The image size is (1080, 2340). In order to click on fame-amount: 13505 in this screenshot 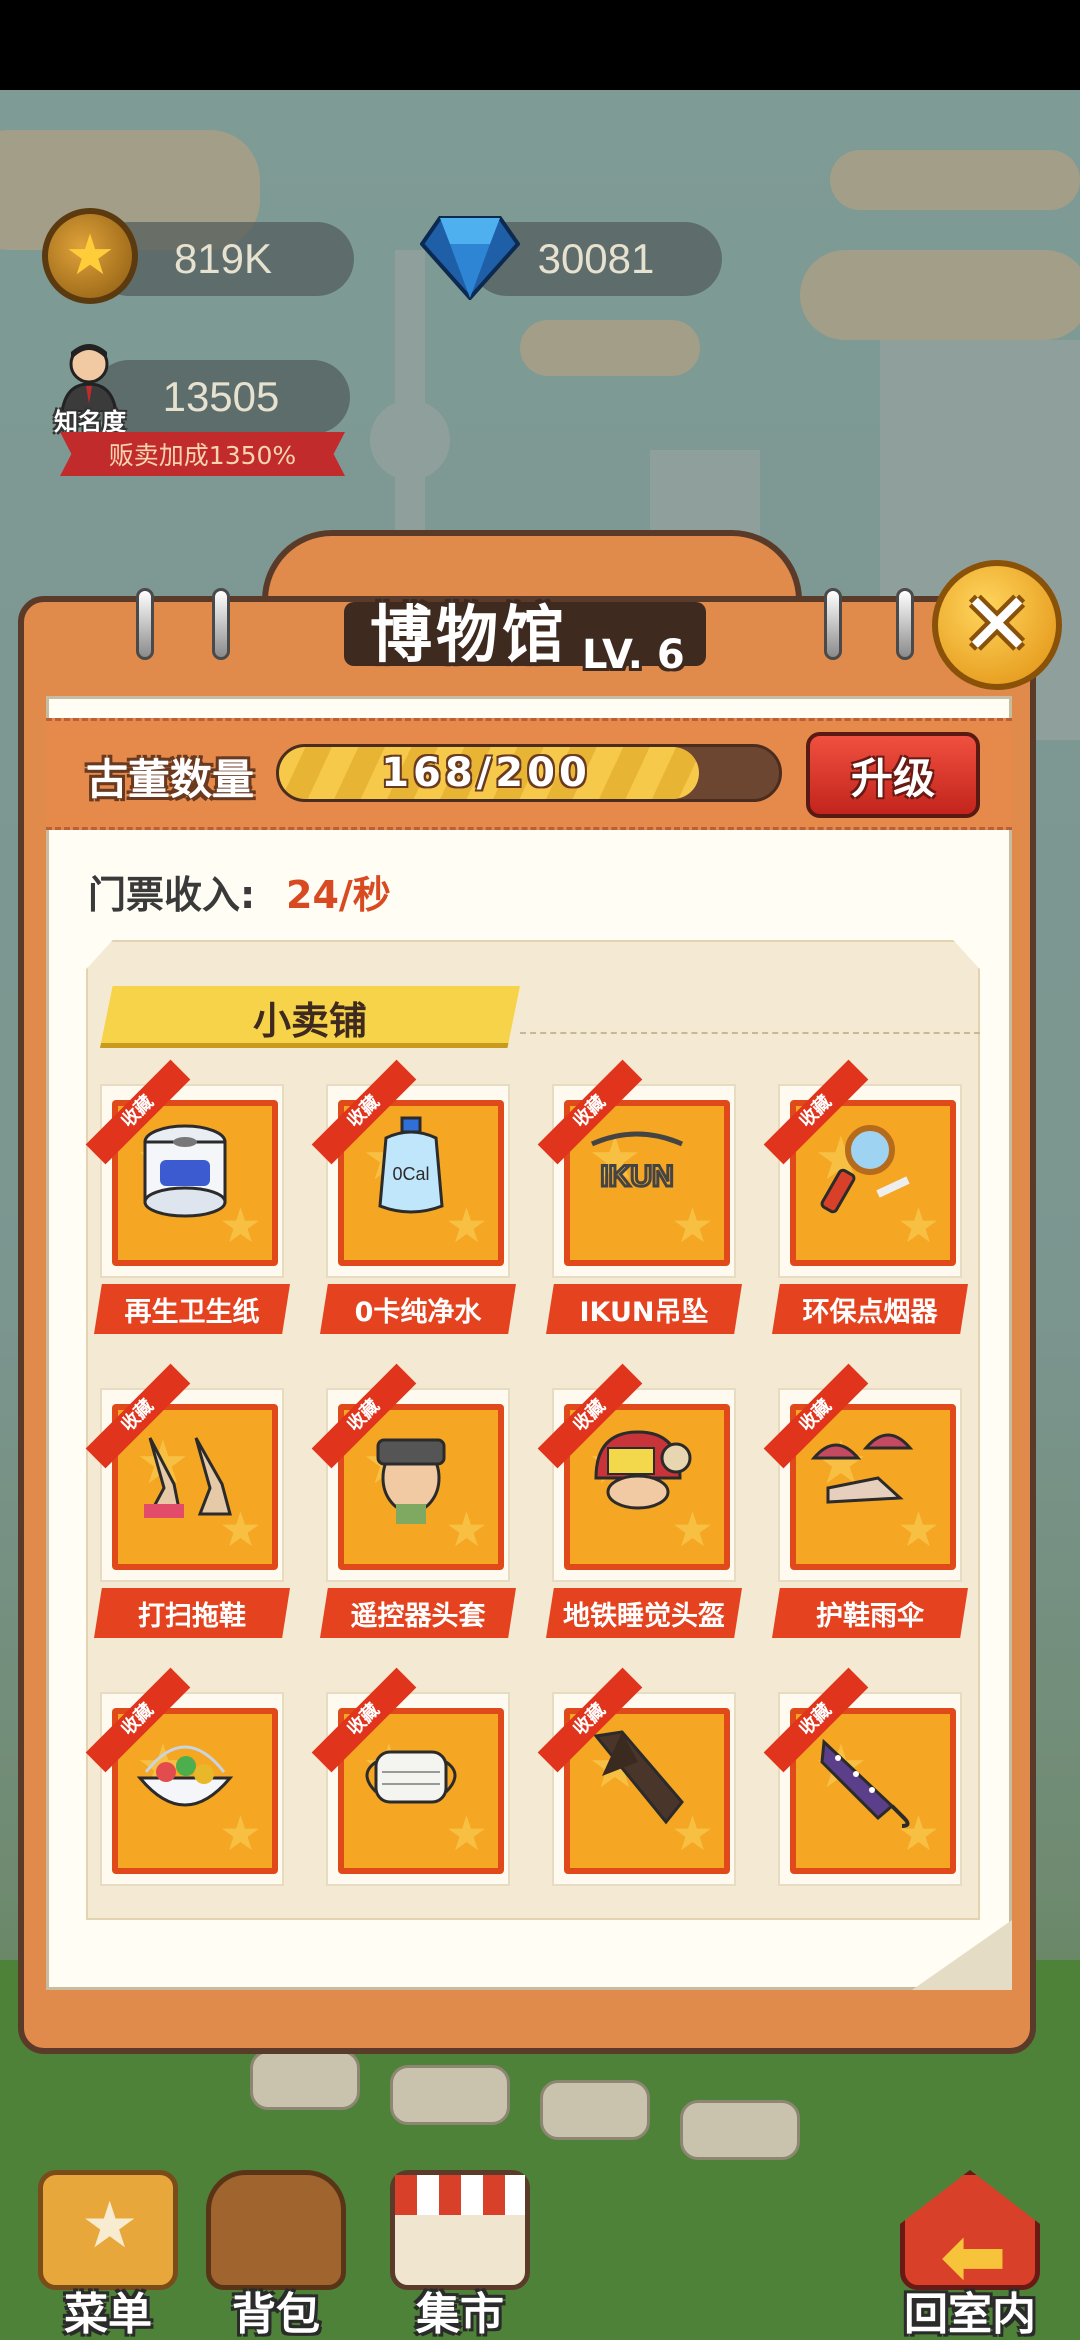, I will do `click(221, 396)`.